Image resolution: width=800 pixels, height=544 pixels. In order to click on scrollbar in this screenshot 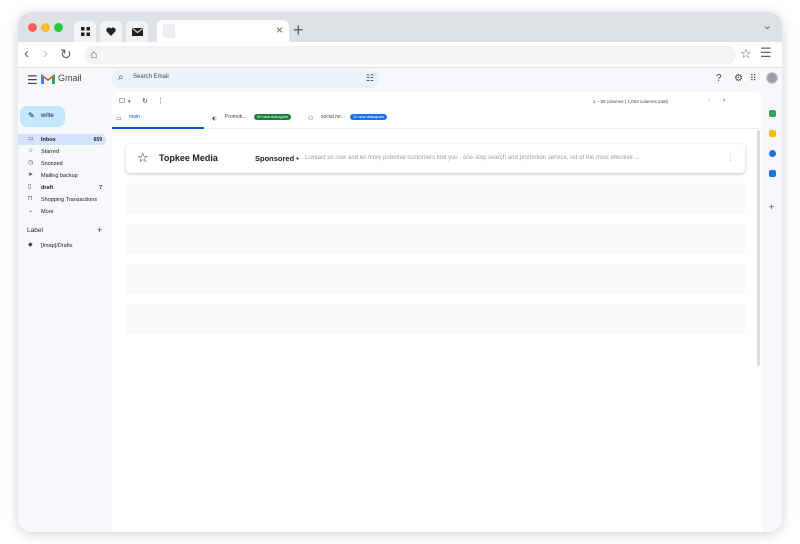, I will do `click(758, 248)`.